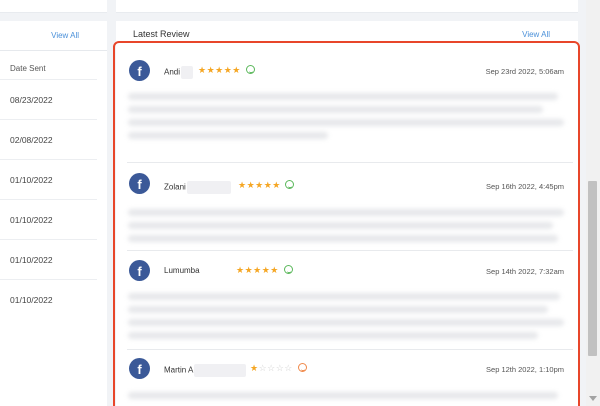 This screenshot has height=406, width=600. What do you see at coordinates (350, 378) in the screenshot?
I see `review-item: f Martin A ★☆☆☆☆ Sep 12th 2022, 1:10pm` at bounding box center [350, 378].